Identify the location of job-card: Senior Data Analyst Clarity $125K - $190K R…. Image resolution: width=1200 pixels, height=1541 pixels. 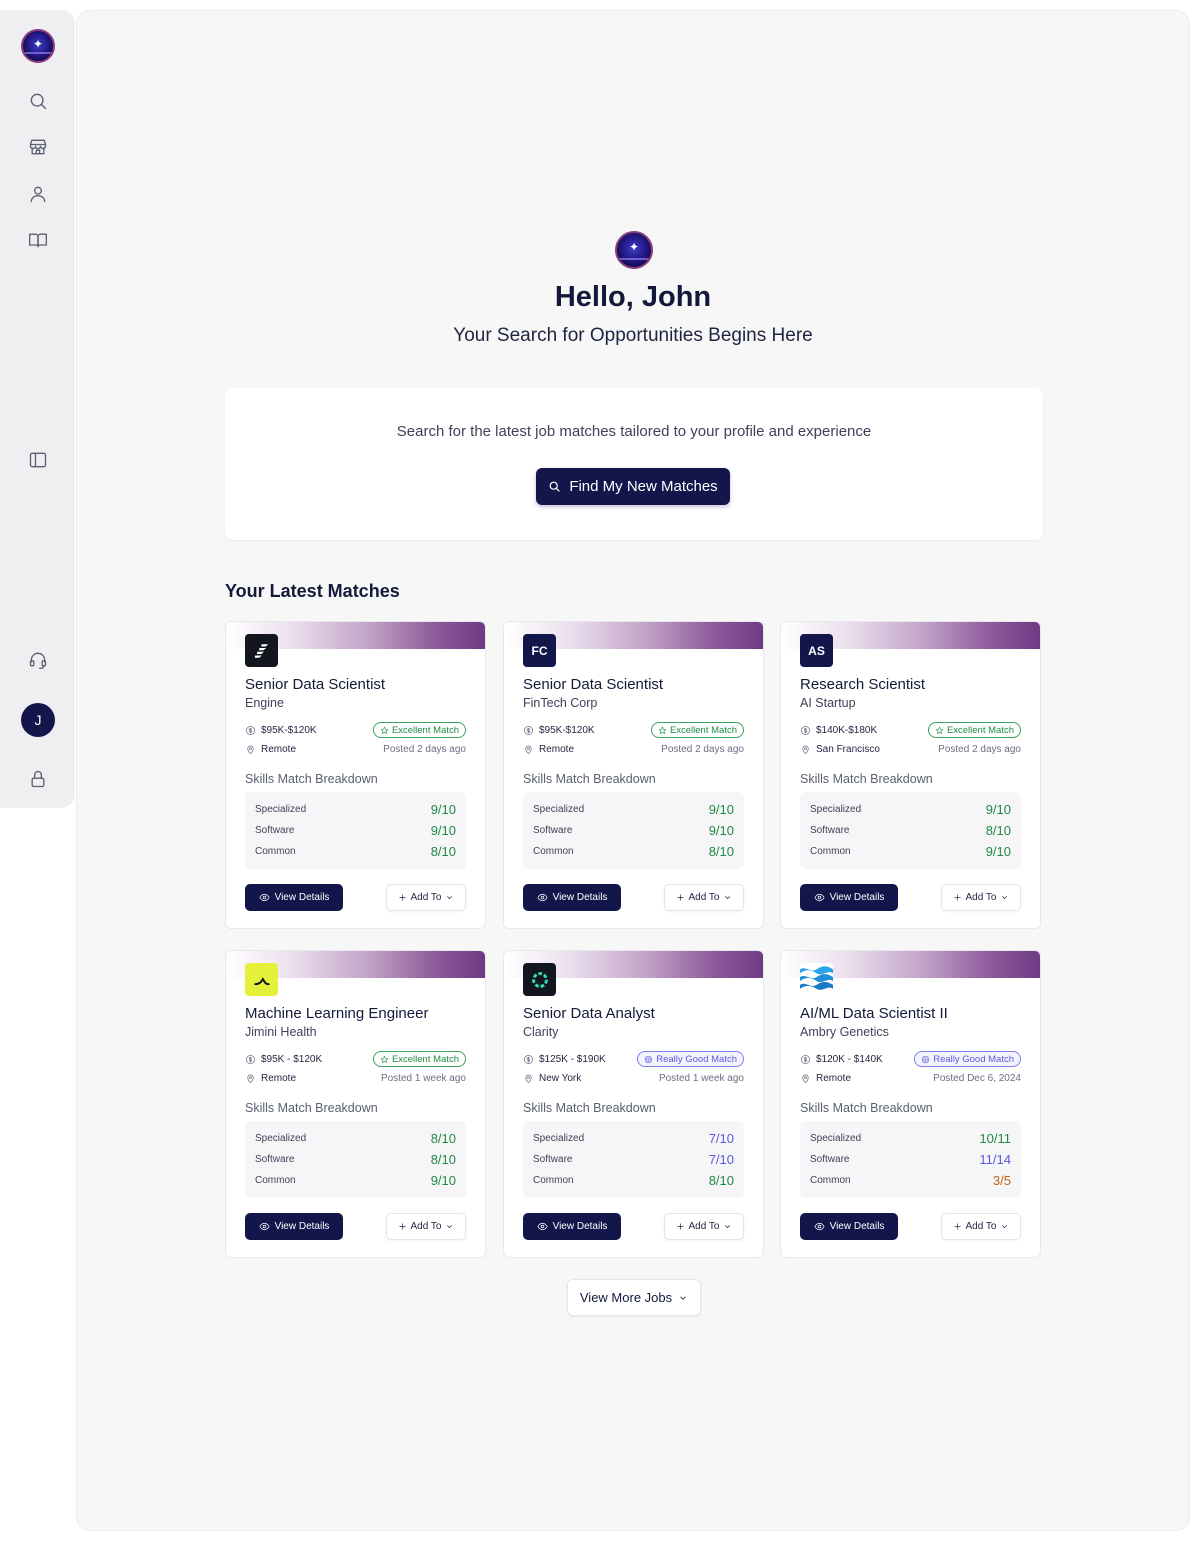
(633, 1104).